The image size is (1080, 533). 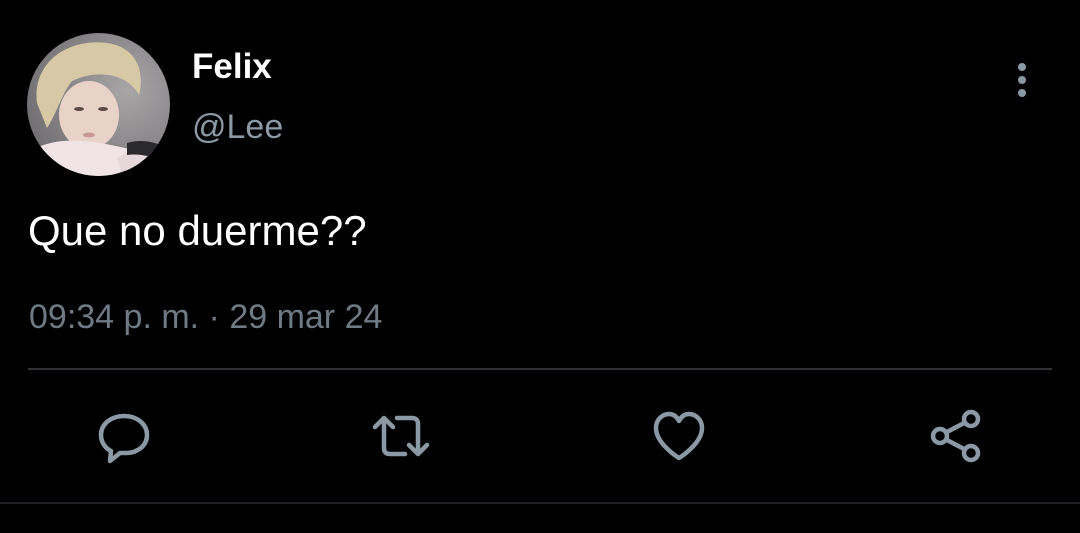 I want to click on avatar, so click(x=98, y=104).